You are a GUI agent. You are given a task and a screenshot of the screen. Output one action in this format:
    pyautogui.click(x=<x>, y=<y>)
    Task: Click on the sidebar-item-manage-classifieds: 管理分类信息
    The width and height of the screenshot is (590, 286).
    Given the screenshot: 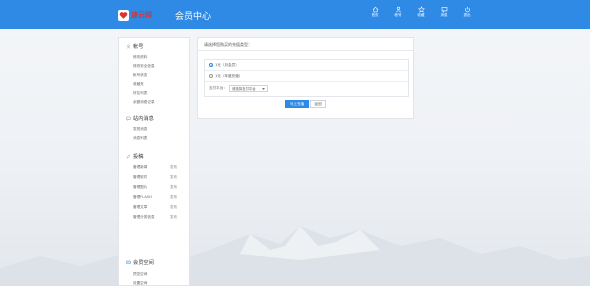 What is the action you would take?
    pyautogui.click(x=144, y=217)
    